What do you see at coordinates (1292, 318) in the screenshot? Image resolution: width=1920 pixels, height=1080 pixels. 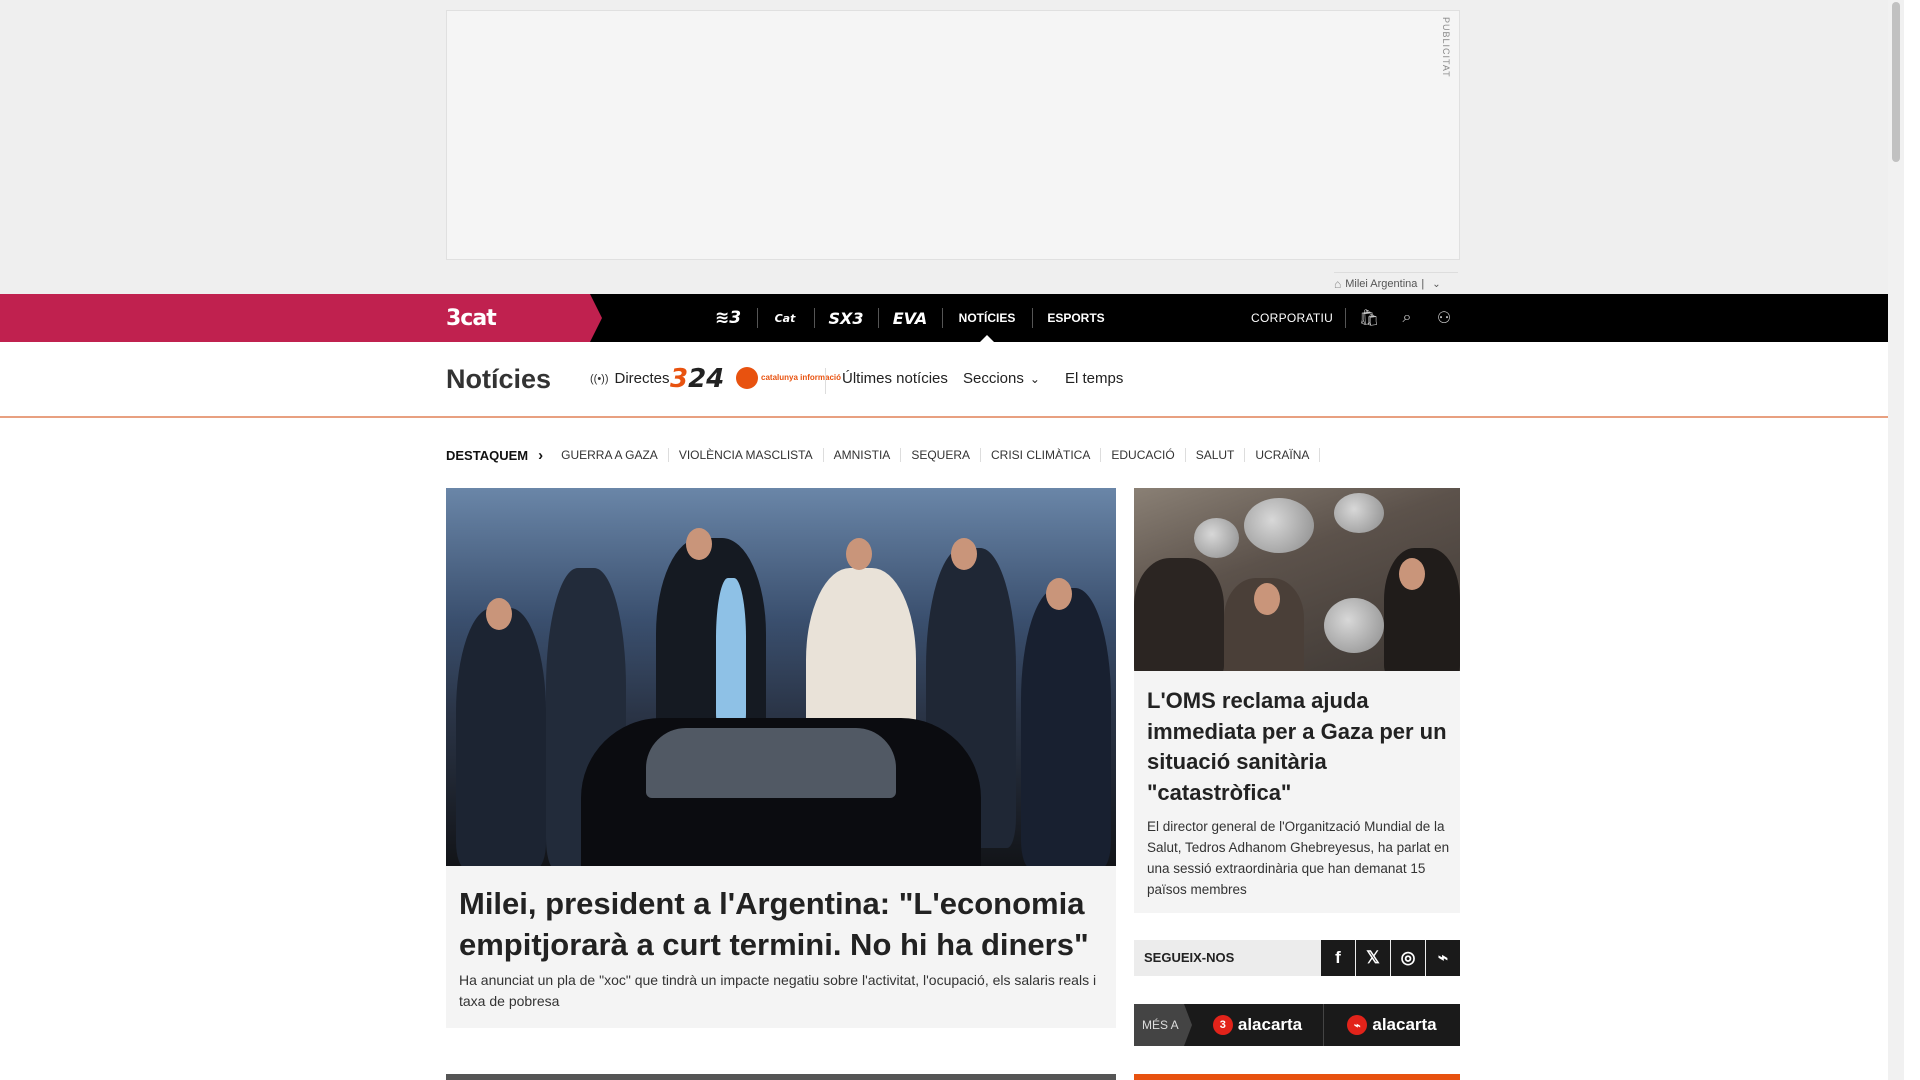 I see `nav-corporatiu: CORPORATIU` at bounding box center [1292, 318].